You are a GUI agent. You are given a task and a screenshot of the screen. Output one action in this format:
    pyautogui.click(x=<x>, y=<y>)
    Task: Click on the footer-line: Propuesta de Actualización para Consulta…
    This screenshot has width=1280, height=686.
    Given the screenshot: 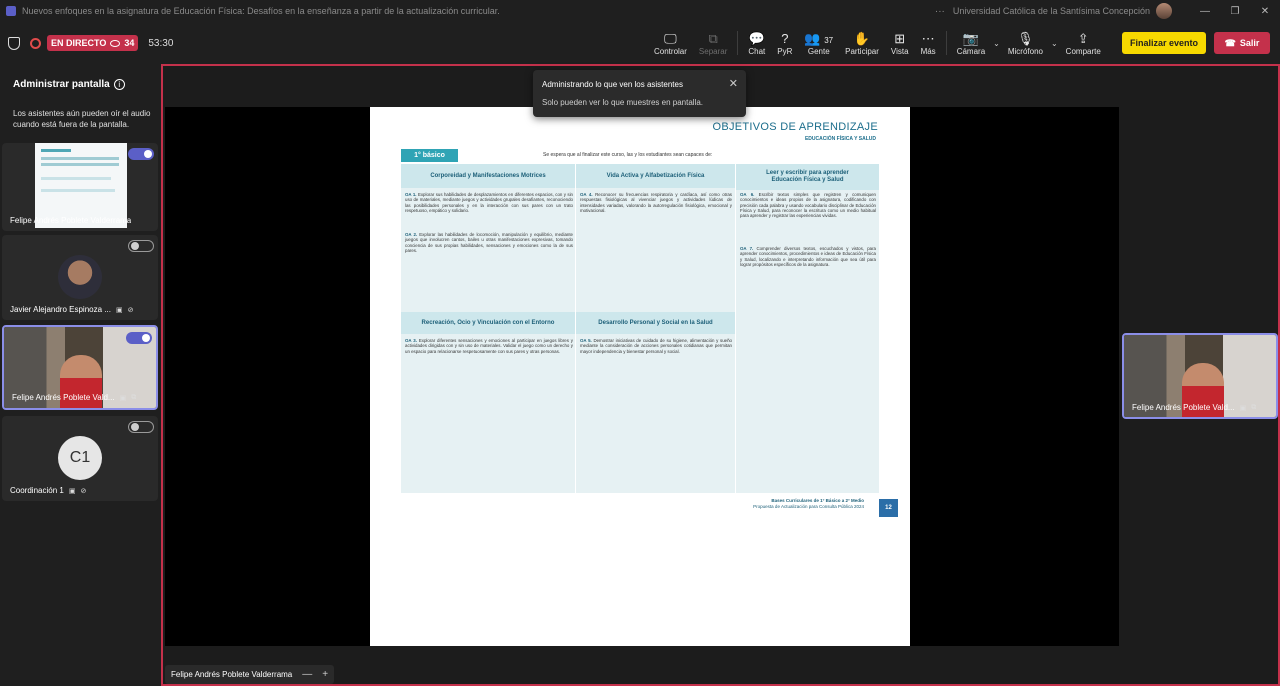 What is the action you would take?
    pyautogui.click(x=808, y=506)
    